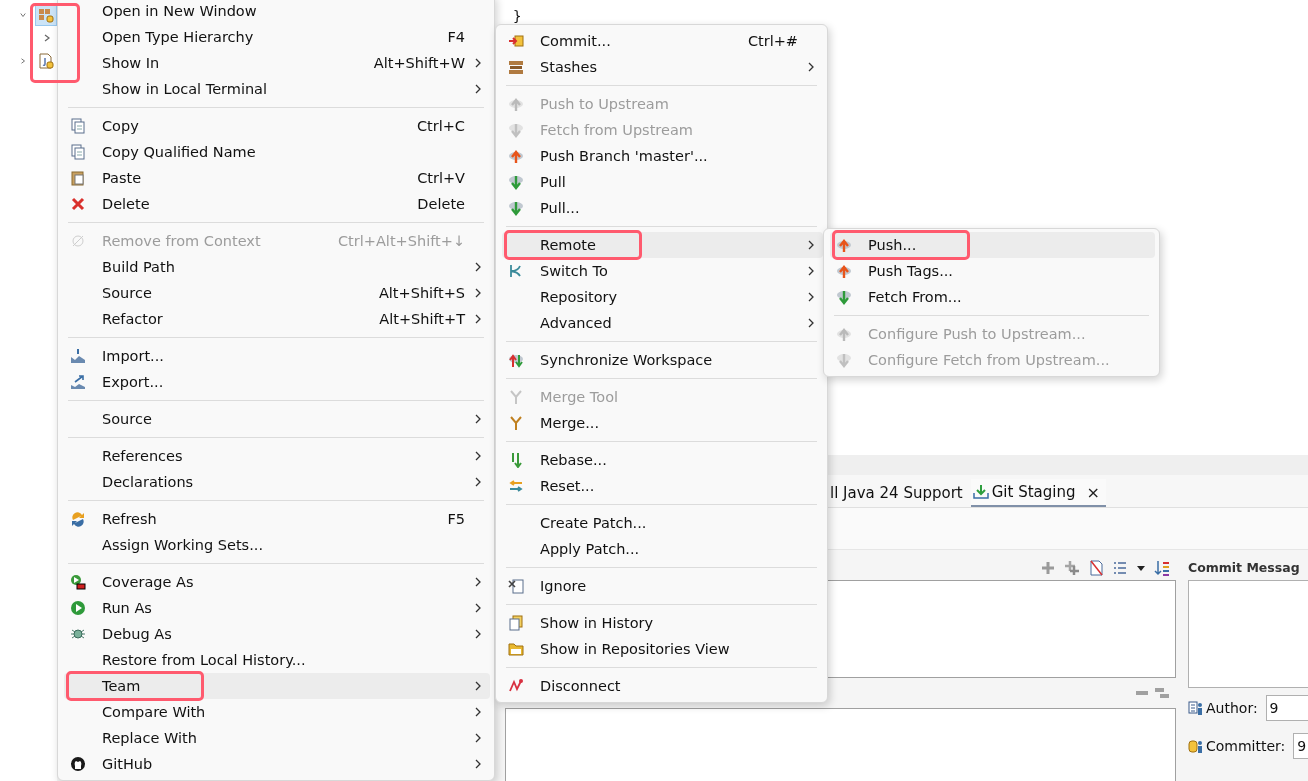  I want to click on field-label: Author:, so click(1232, 708).